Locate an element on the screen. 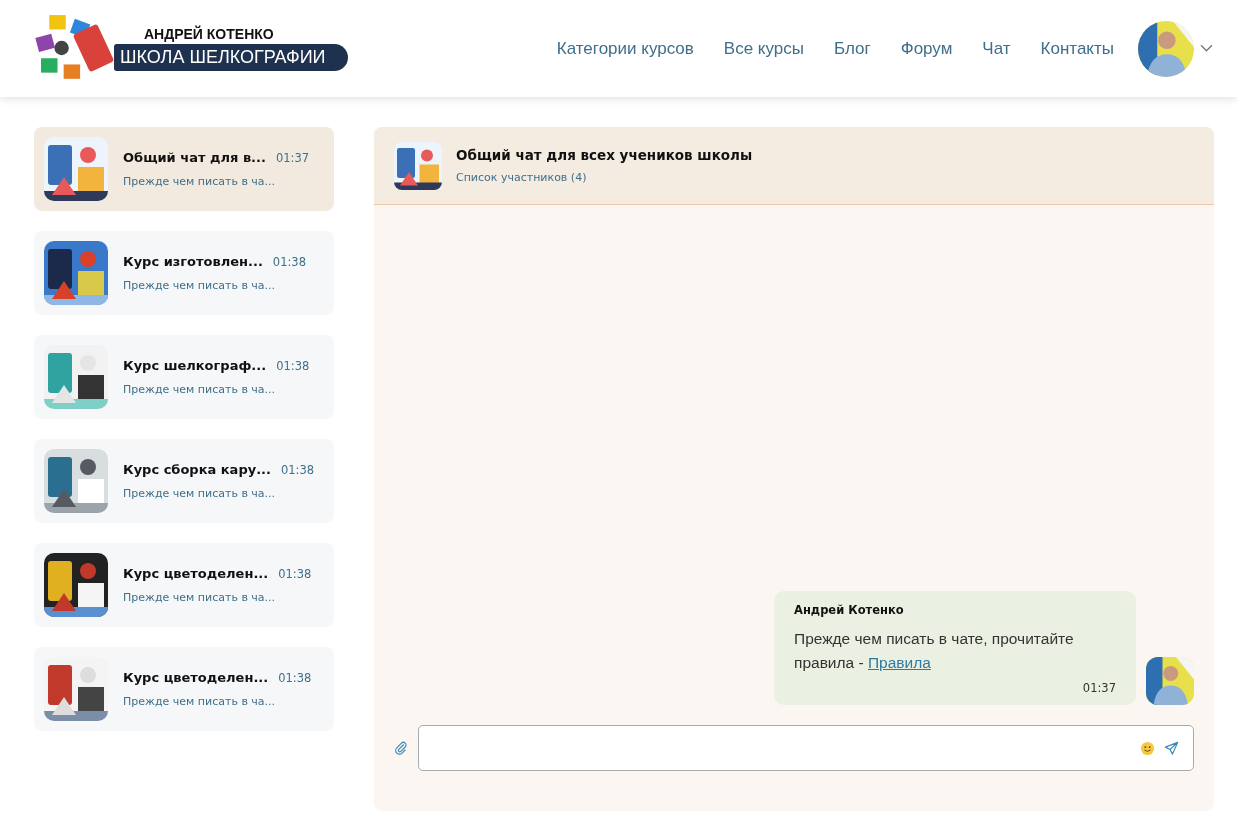 This screenshot has height=827, width=1237. nav-link: Блог is located at coordinates (852, 48).